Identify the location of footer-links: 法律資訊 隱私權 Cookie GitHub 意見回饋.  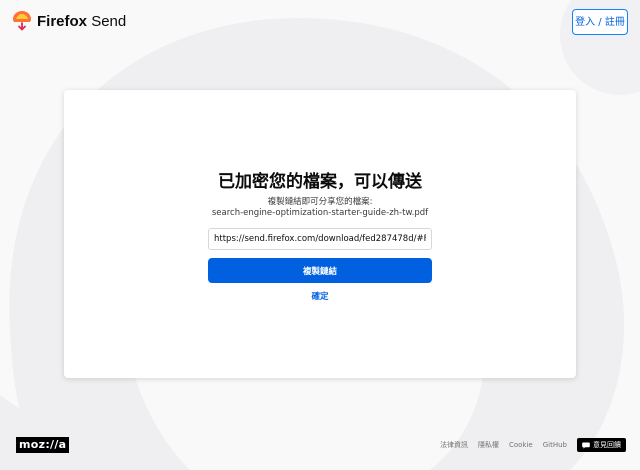
(528, 445).